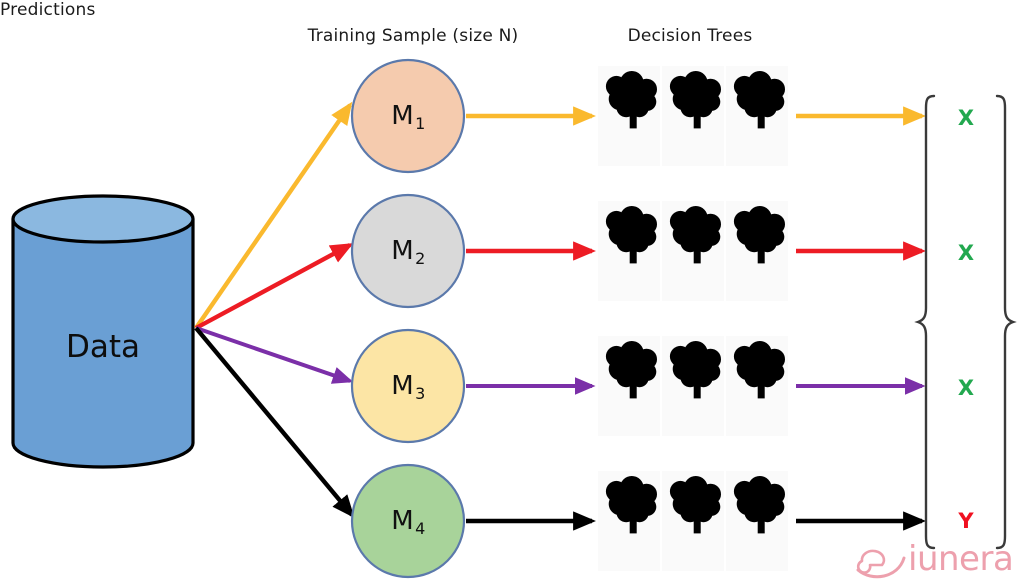 The height and width of the screenshot is (582, 1024). I want to click on data-source-label: Data, so click(103, 347).